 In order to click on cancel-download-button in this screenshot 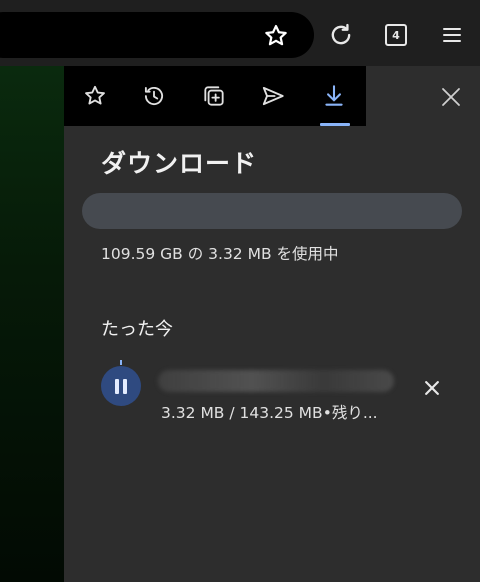, I will do `click(432, 388)`.